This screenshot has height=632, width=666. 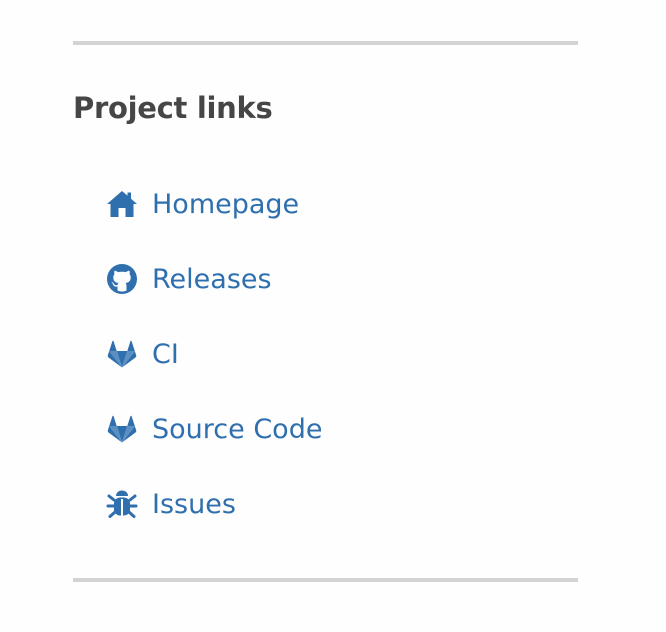 I want to click on github-icon, so click(x=122, y=279).